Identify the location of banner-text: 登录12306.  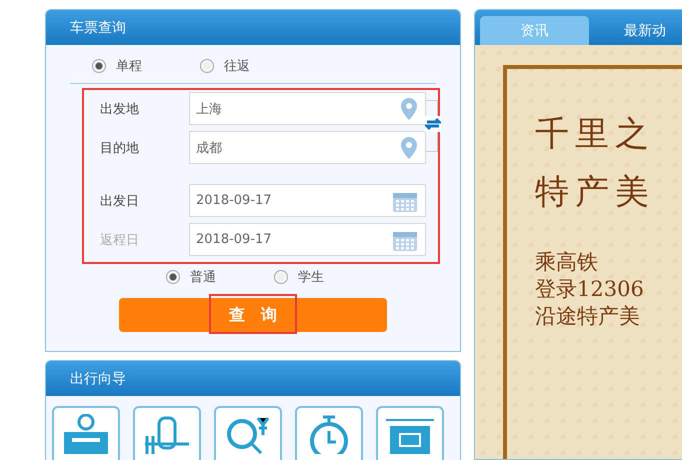
(590, 289).